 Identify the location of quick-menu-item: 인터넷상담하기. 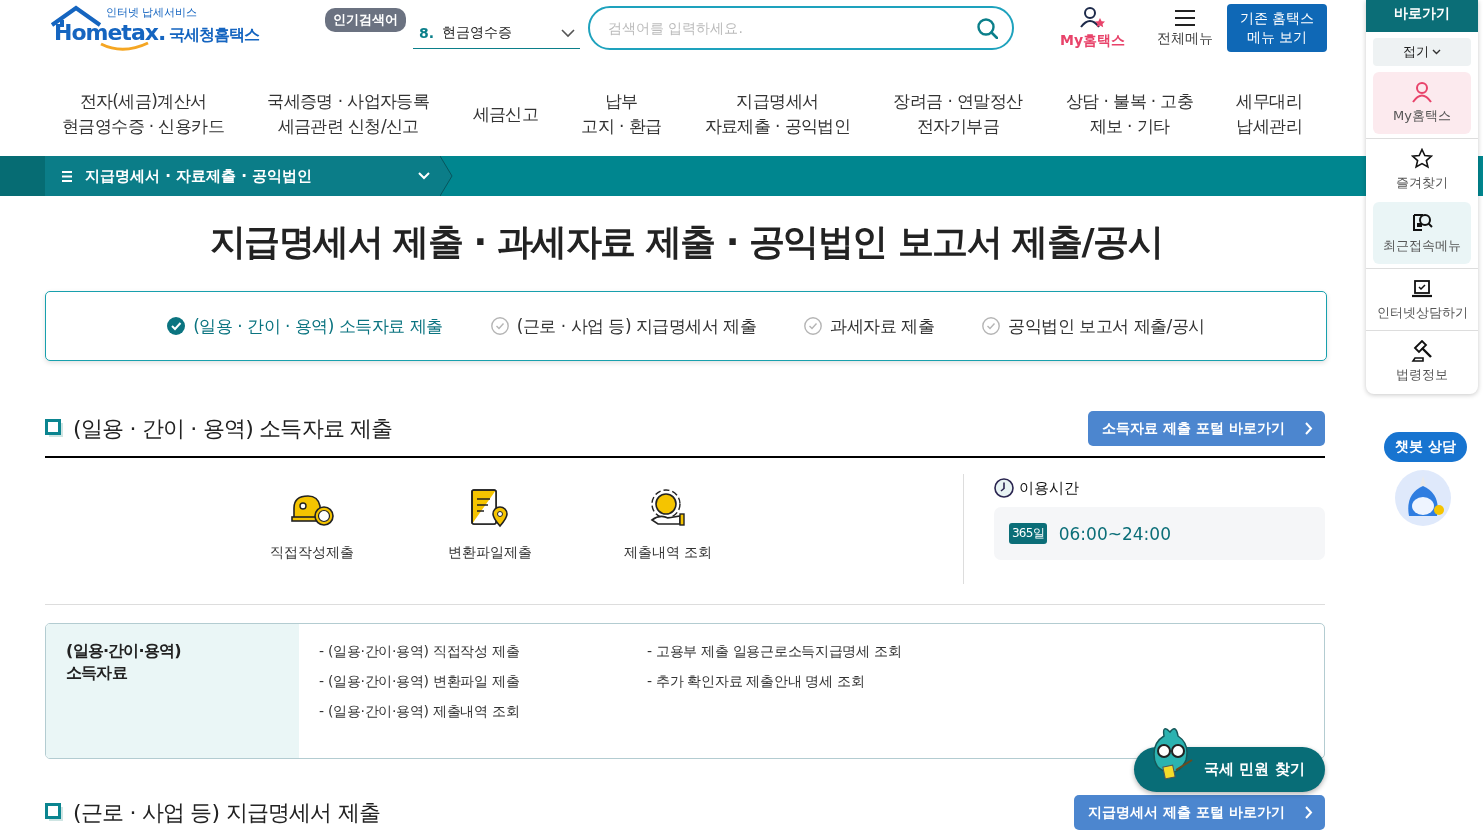
(1422, 299).